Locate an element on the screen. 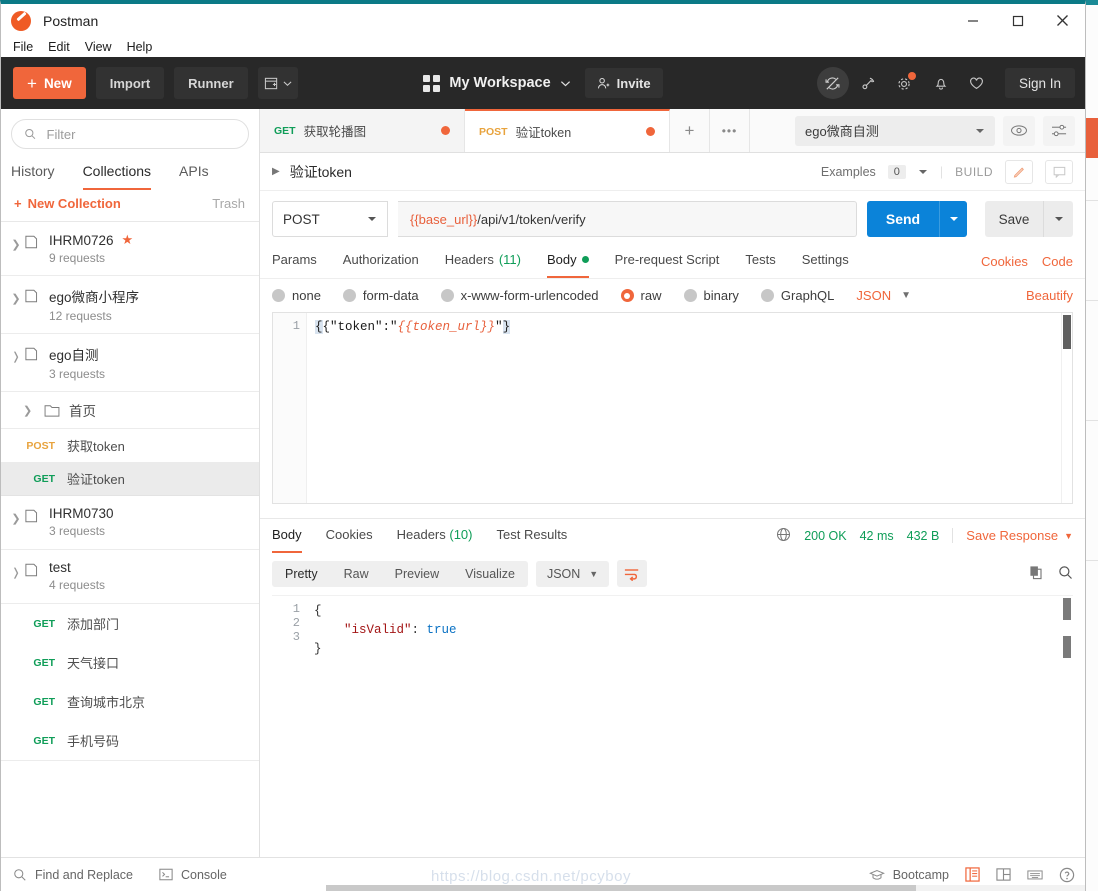  two-pane-icon is located at coordinates (972, 874).